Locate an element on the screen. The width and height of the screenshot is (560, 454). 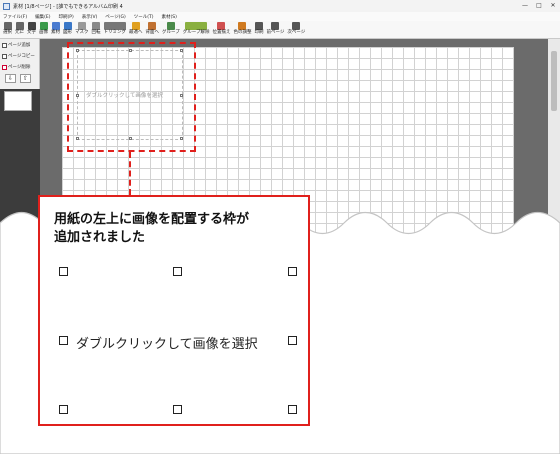
toolbar-button-back: 背面へ is located at coordinates (153, 30).